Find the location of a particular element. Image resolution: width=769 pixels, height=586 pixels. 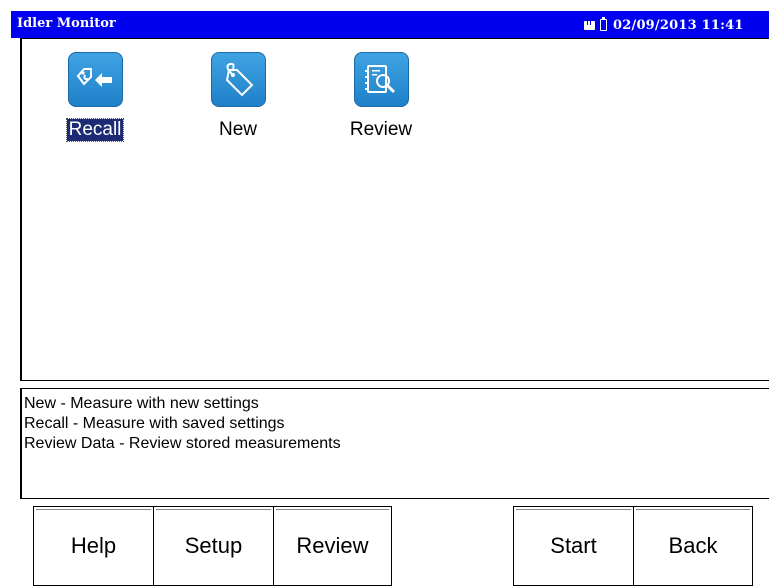

back-button: Back is located at coordinates (693, 546).